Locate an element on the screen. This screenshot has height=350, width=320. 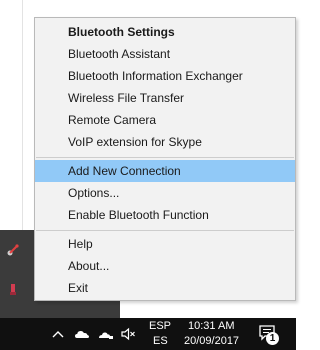
menu-item-bluetooth-information-exchanger: Bluetooth Information Exchanger is located at coordinates (165, 76).